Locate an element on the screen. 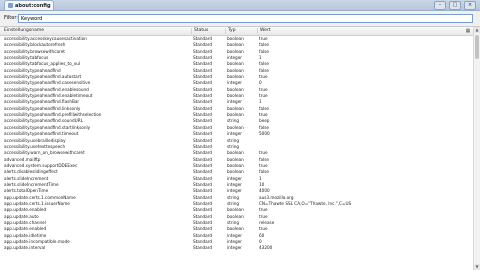  tab-about-config: about:config is located at coordinates (29, 5).